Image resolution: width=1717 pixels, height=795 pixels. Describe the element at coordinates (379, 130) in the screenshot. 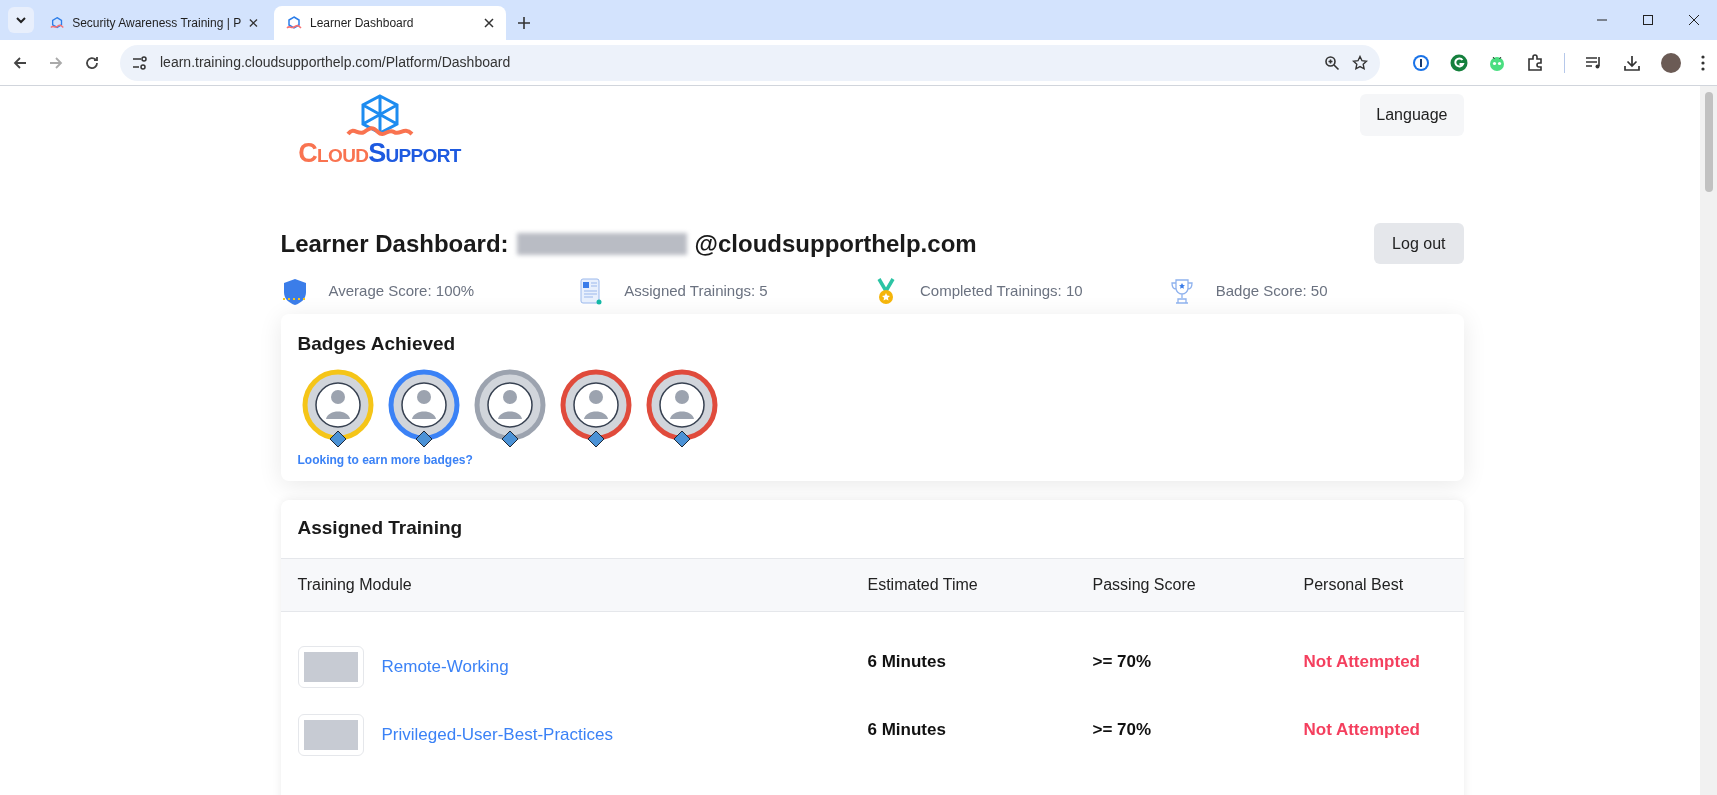

I see `cloudsupport-logo: CloudSupport` at that location.